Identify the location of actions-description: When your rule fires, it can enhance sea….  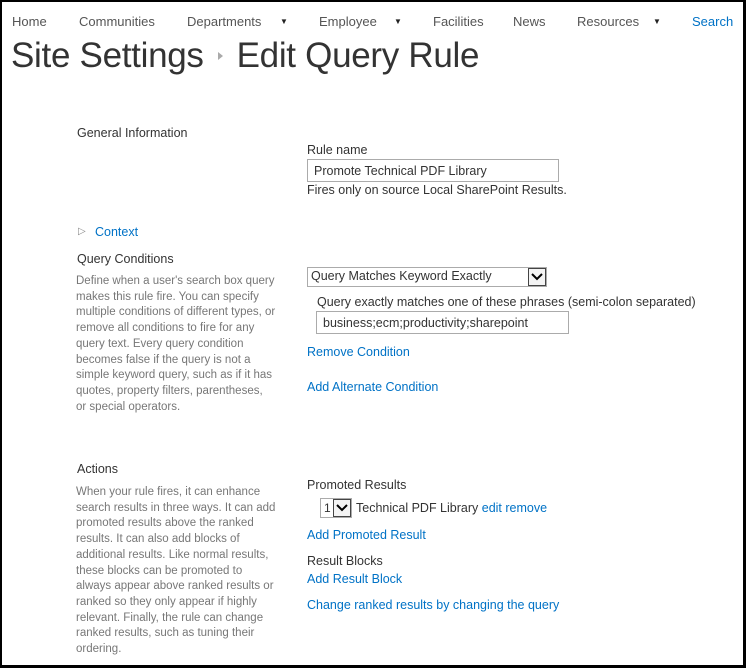
(176, 571).